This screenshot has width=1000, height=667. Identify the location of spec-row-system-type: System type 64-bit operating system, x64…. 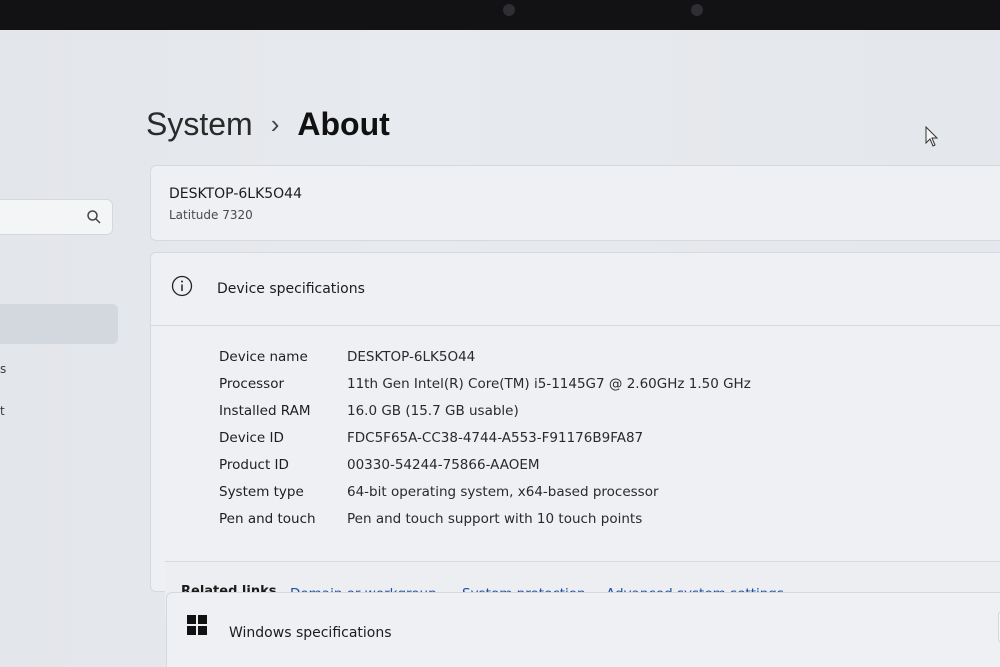
(609, 497).